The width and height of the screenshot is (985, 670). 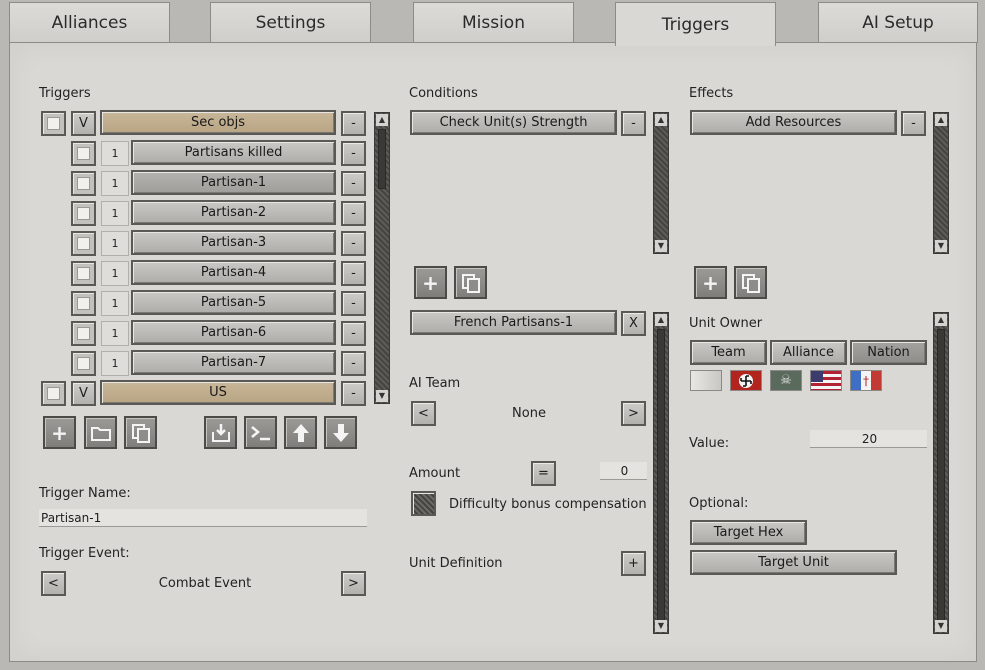 I want to click on amount-label: Amount, so click(x=435, y=473).